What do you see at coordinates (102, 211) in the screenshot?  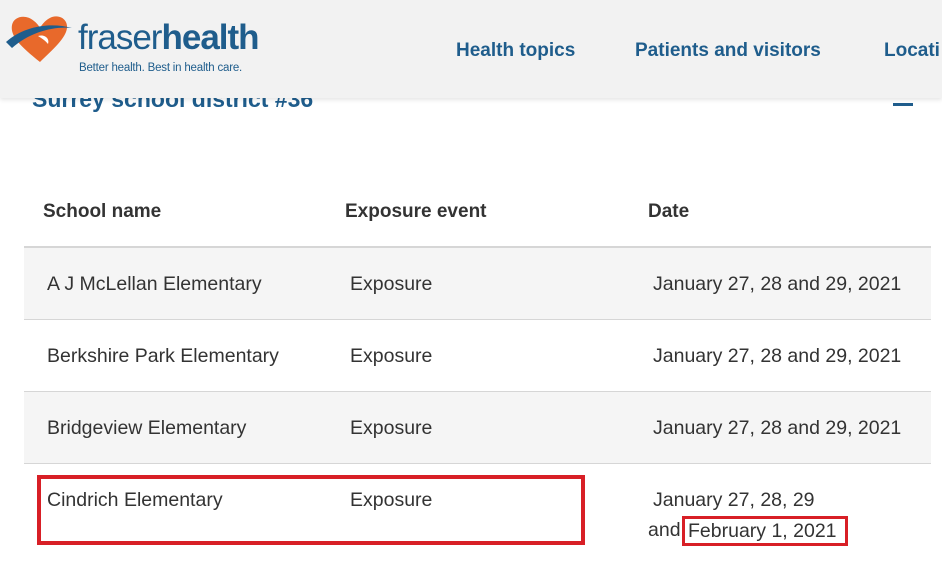 I see `column-header-school-name: School name` at bounding box center [102, 211].